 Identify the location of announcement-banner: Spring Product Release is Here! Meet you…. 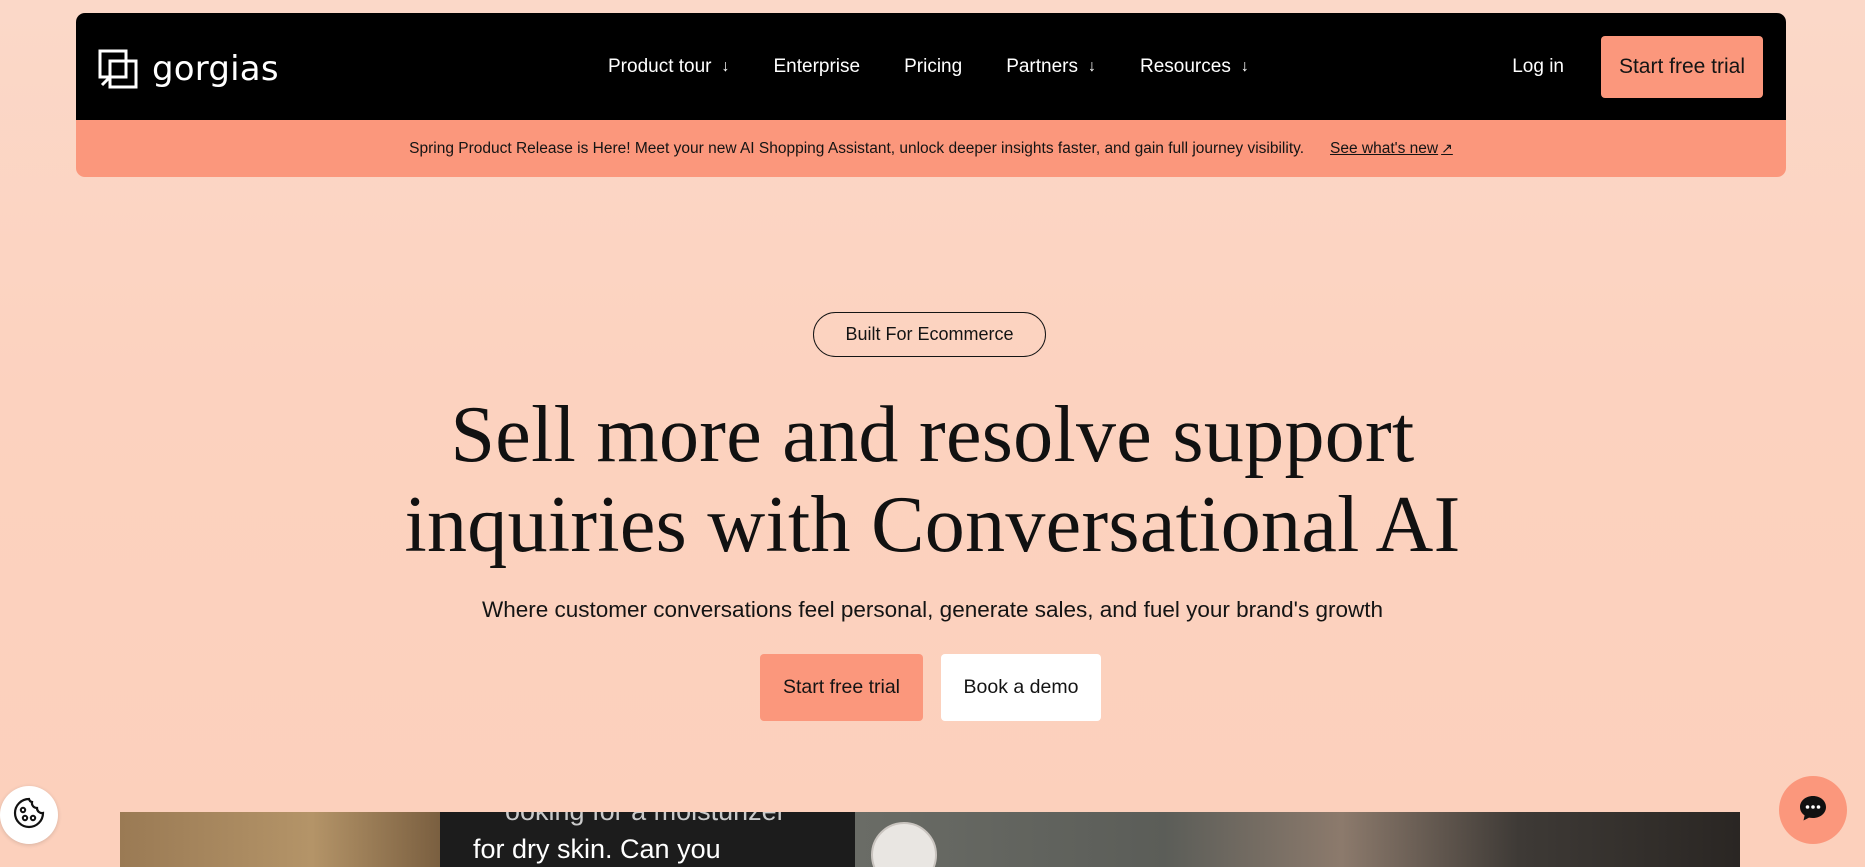
(931, 148).